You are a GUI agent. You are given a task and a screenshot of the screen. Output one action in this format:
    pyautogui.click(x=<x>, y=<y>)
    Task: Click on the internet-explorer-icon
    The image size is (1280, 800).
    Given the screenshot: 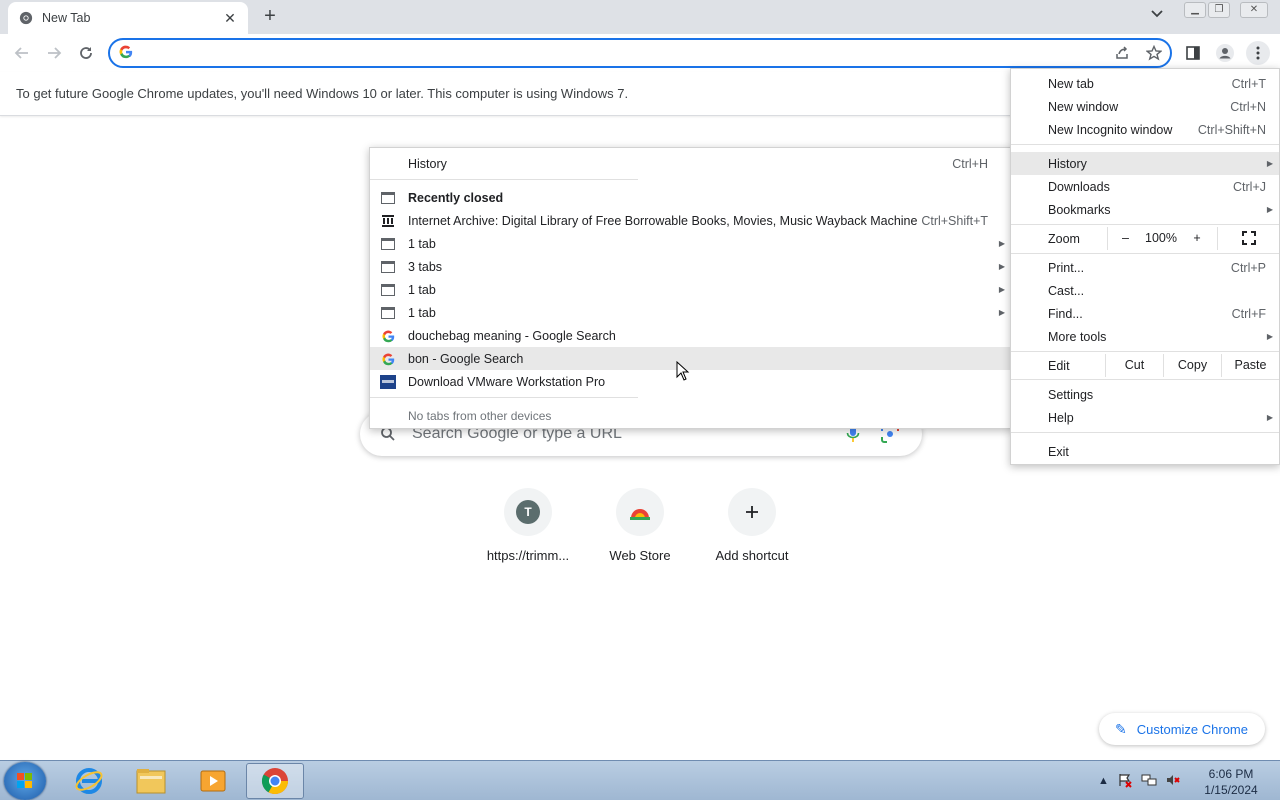 What is the action you would take?
    pyautogui.click(x=89, y=781)
    